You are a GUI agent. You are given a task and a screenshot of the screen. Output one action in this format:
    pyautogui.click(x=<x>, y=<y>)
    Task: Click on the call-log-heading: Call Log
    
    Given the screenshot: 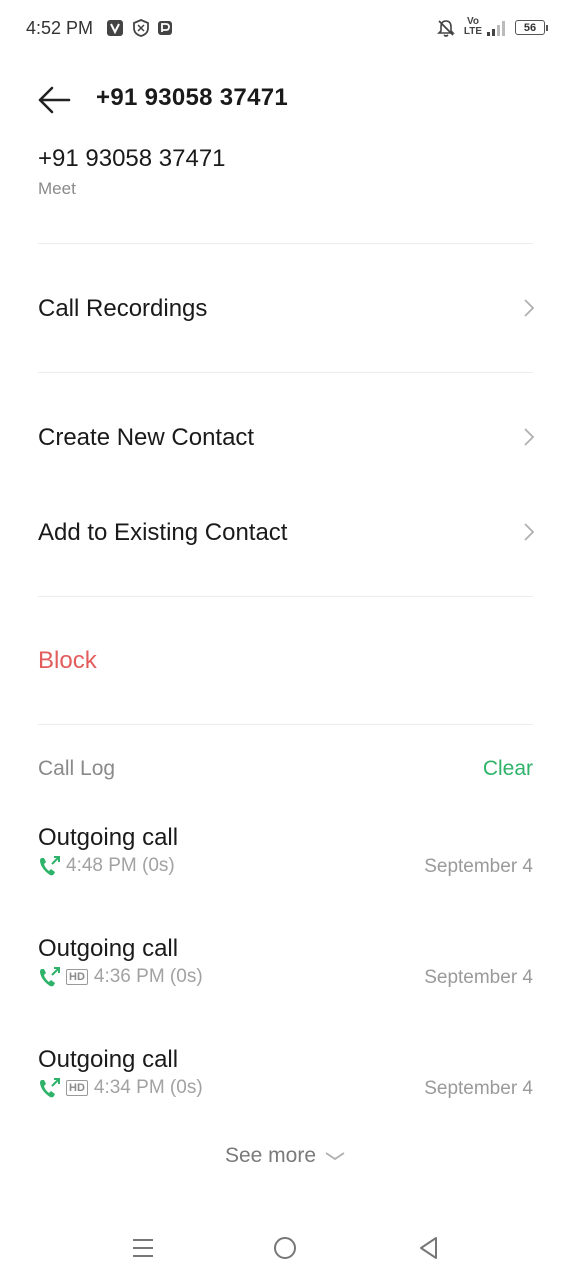 What is the action you would take?
    pyautogui.click(x=77, y=768)
    